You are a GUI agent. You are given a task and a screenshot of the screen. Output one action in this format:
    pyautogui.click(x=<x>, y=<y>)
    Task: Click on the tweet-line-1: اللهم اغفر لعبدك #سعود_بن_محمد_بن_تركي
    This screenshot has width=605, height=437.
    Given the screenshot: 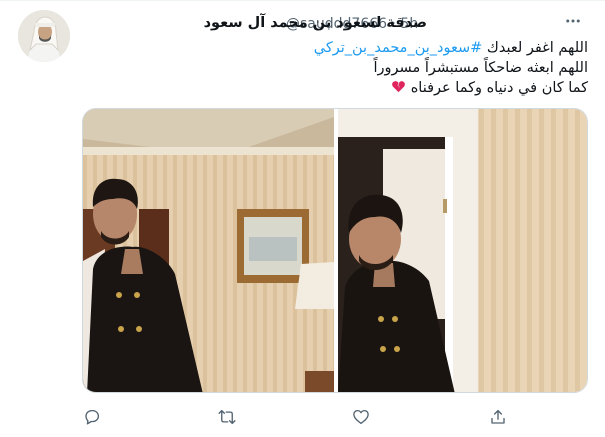 What is the action you would take?
    pyautogui.click(x=338, y=48)
    